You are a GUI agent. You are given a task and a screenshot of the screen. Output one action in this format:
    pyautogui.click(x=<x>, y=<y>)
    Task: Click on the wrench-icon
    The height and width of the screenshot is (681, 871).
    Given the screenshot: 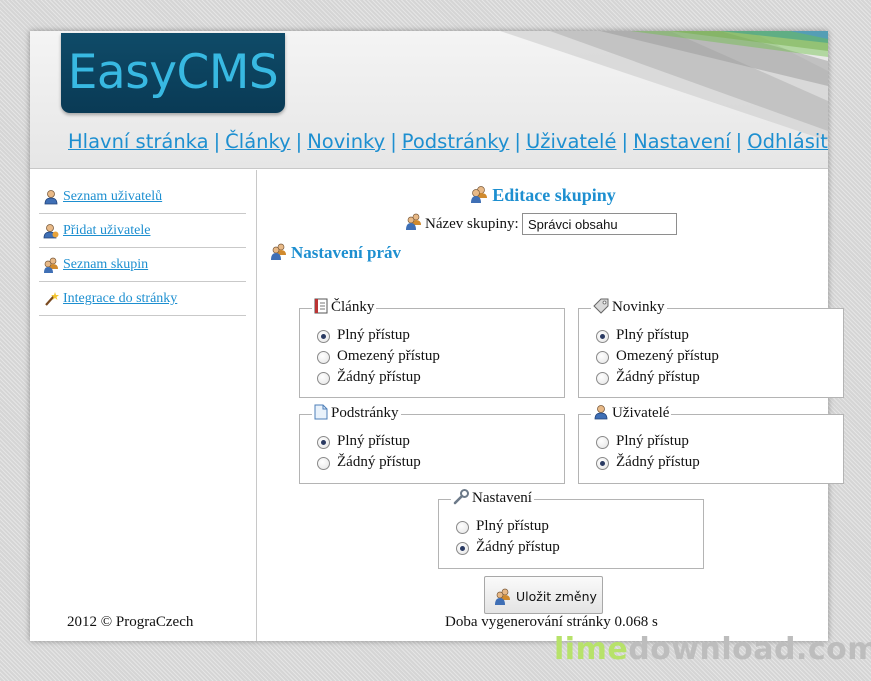 What is the action you would take?
    pyautogui.click(x=461, y=497)
    